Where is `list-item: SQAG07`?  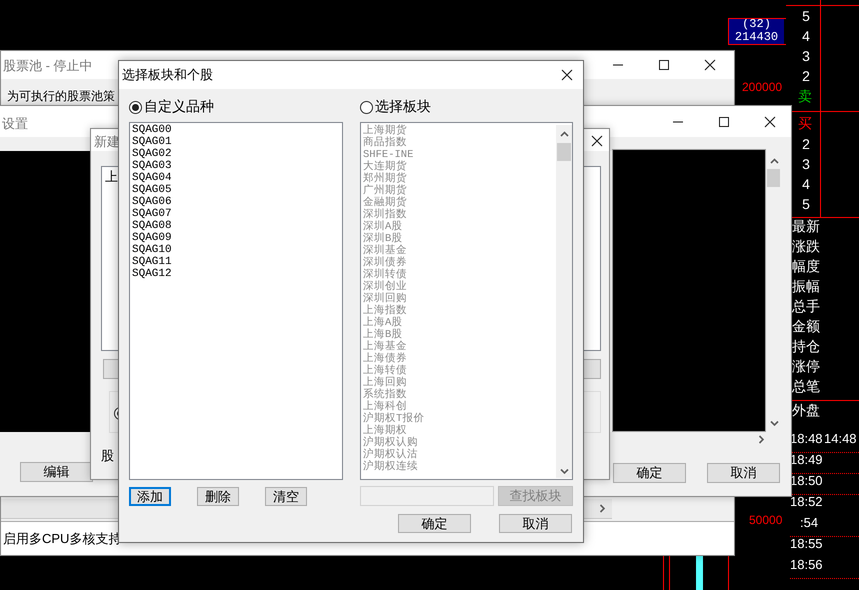 list-item: SQAG07 is located at coordinates (236, 214).